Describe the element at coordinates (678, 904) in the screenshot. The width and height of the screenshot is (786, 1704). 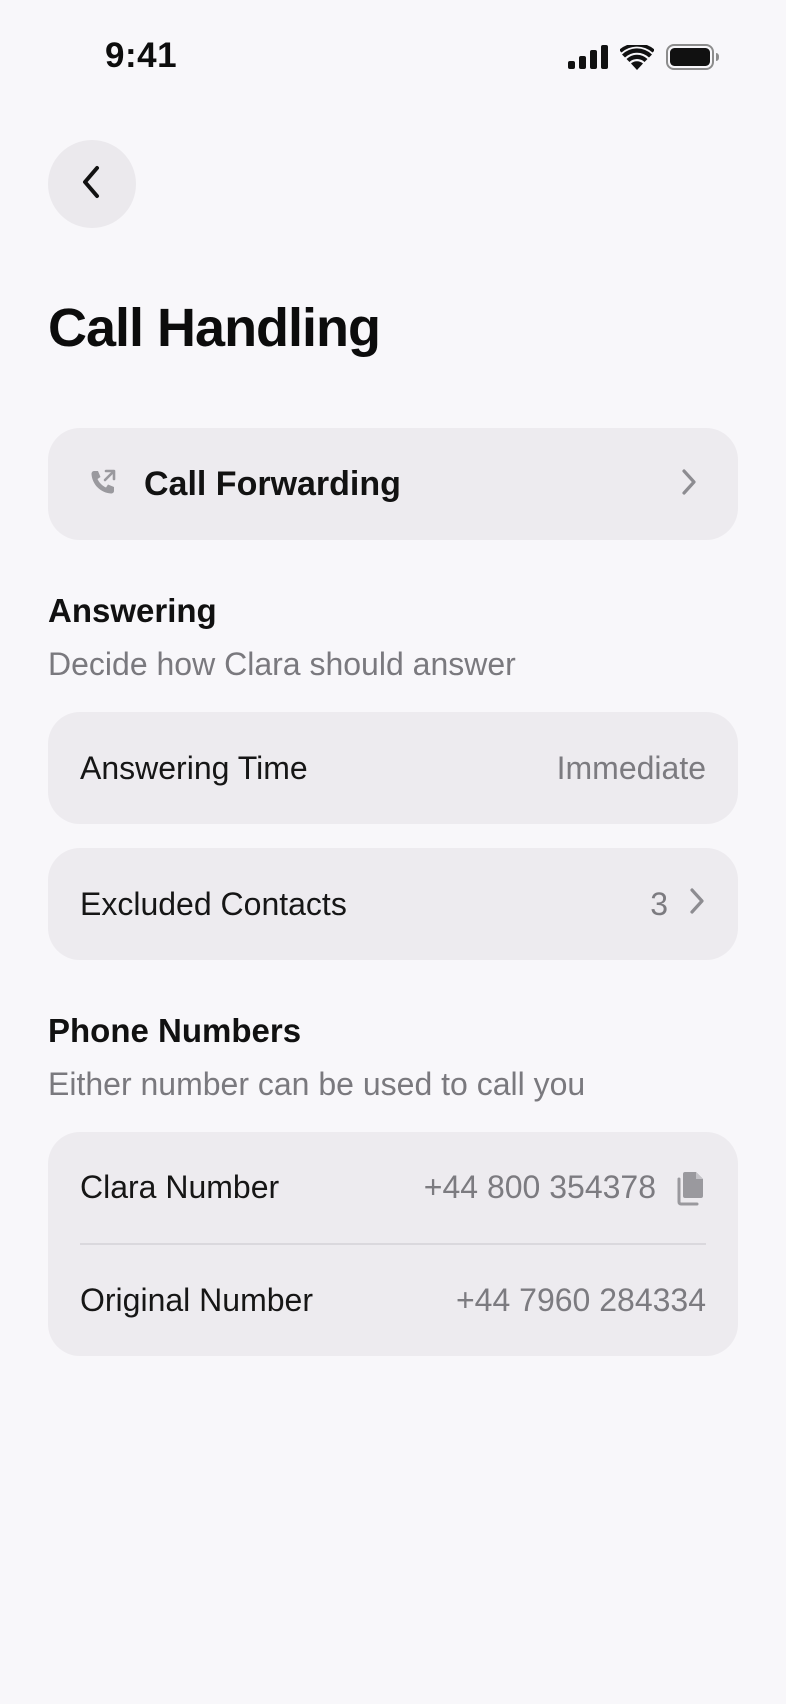
I see `excluded-contacts-value: 3` at that location.